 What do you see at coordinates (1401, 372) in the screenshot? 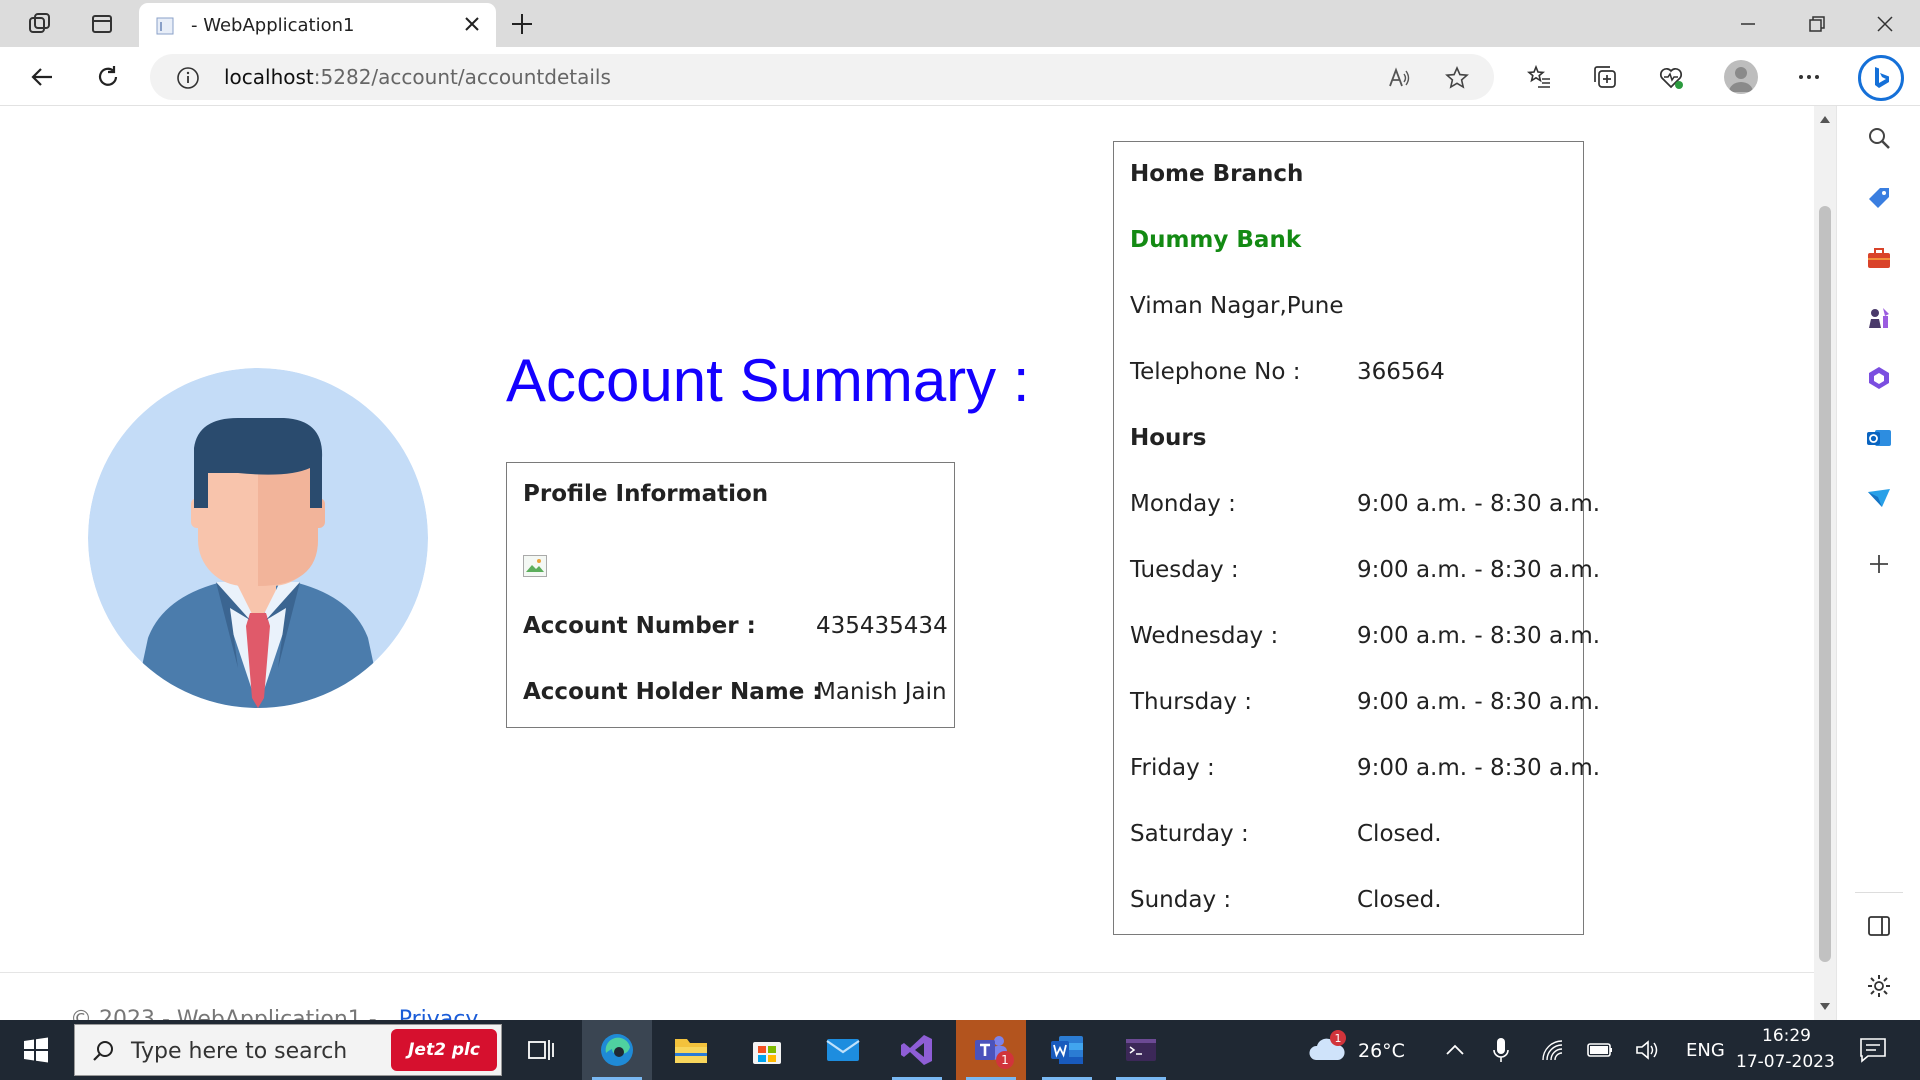
I see `telephone-value: 366564` at bounding box center [1401, 372].